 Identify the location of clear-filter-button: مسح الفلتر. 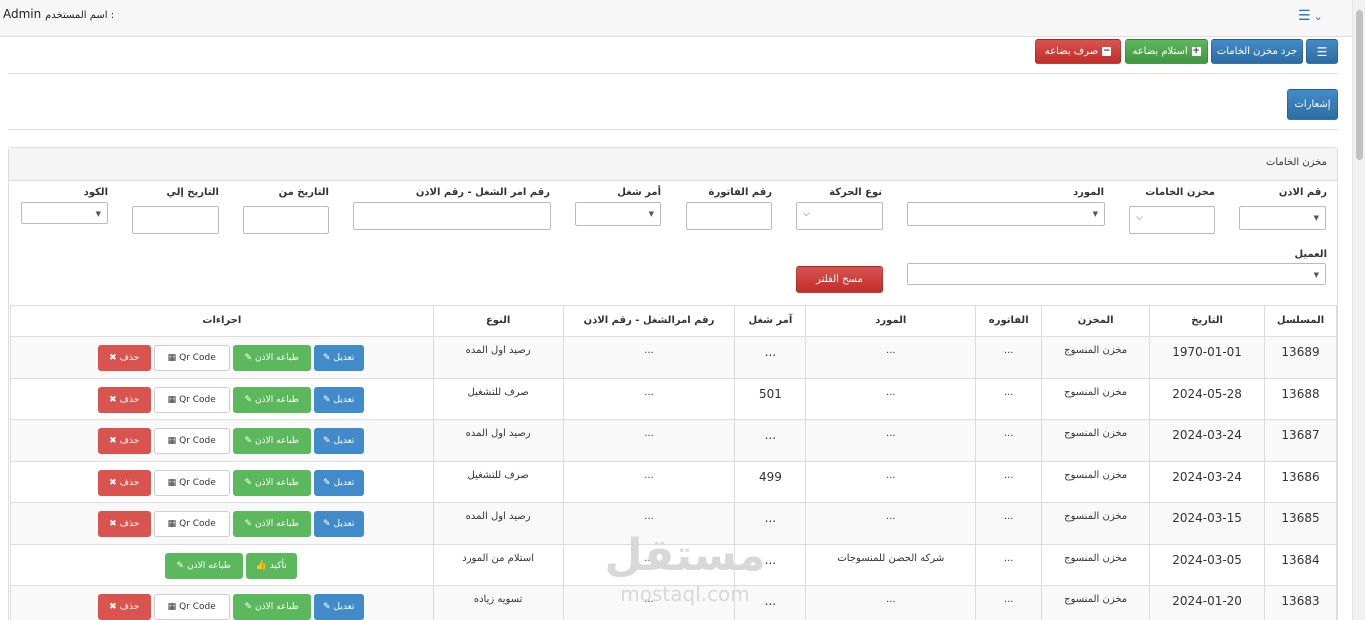
(839, 279).